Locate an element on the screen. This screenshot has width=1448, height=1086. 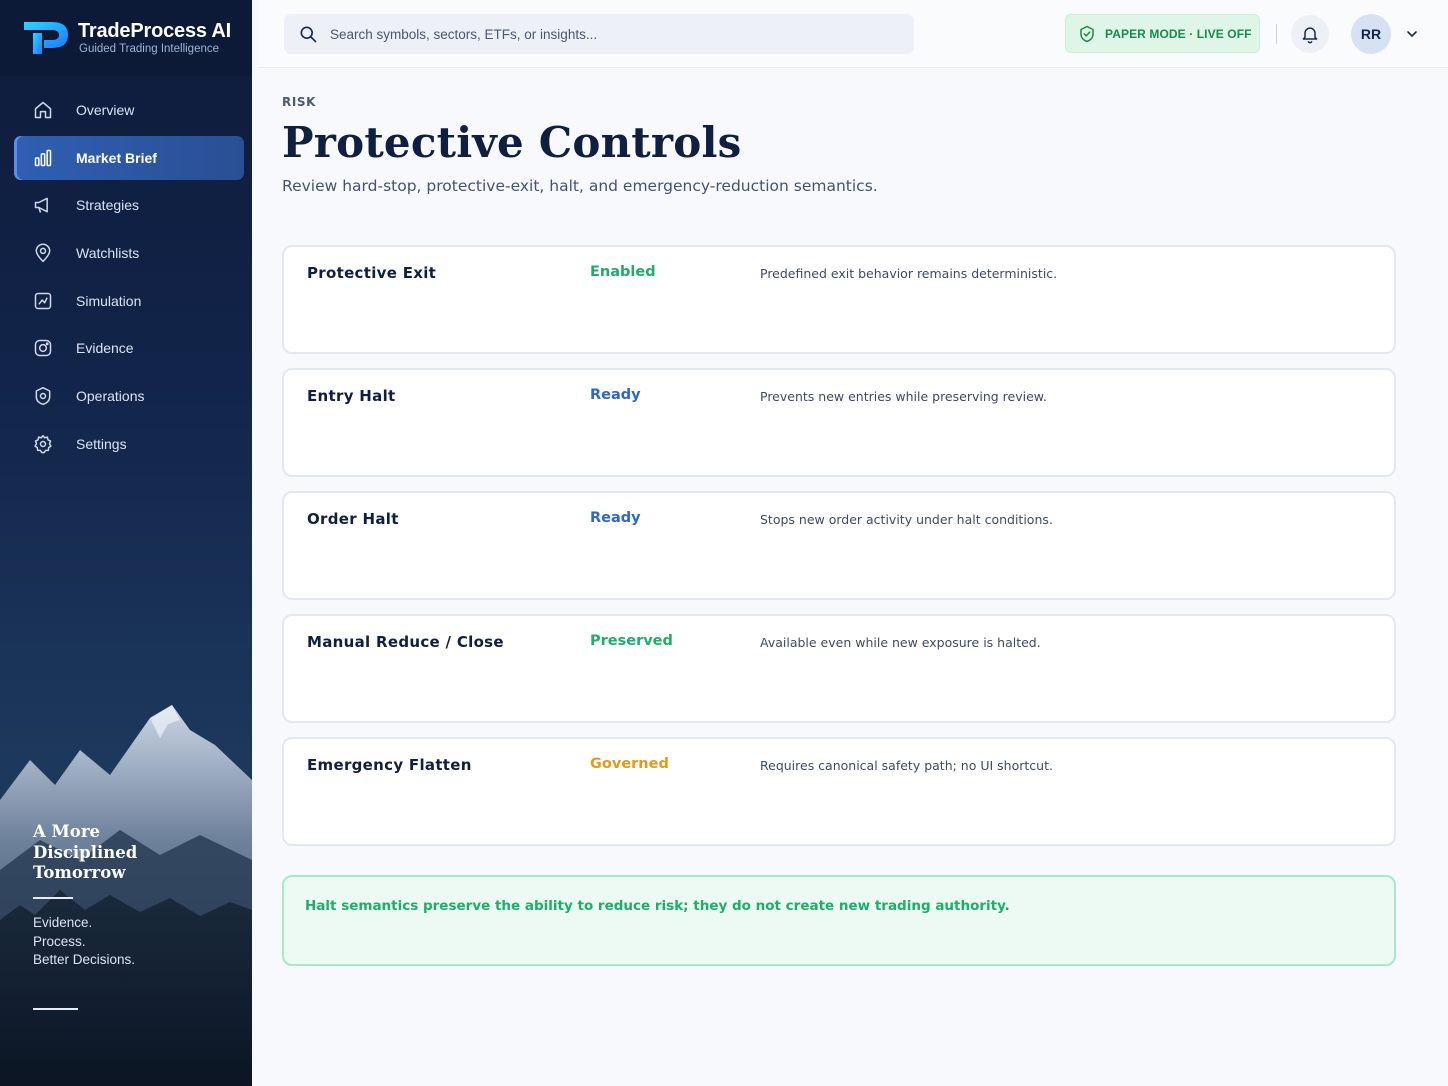
sidebar-item-operations: Operations is located at coordinates (129, 396).